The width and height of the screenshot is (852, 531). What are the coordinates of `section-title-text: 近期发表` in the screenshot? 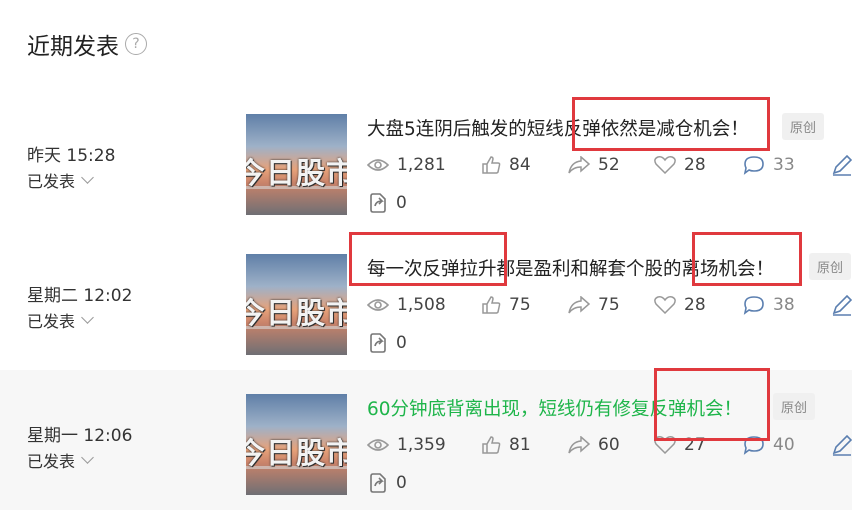 It's located at (73, 47).